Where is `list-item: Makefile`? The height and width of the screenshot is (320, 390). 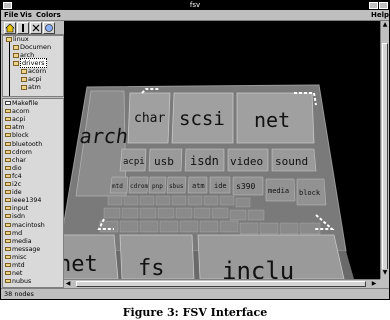
list-item: Makefile is located at coordinates (22, 104).